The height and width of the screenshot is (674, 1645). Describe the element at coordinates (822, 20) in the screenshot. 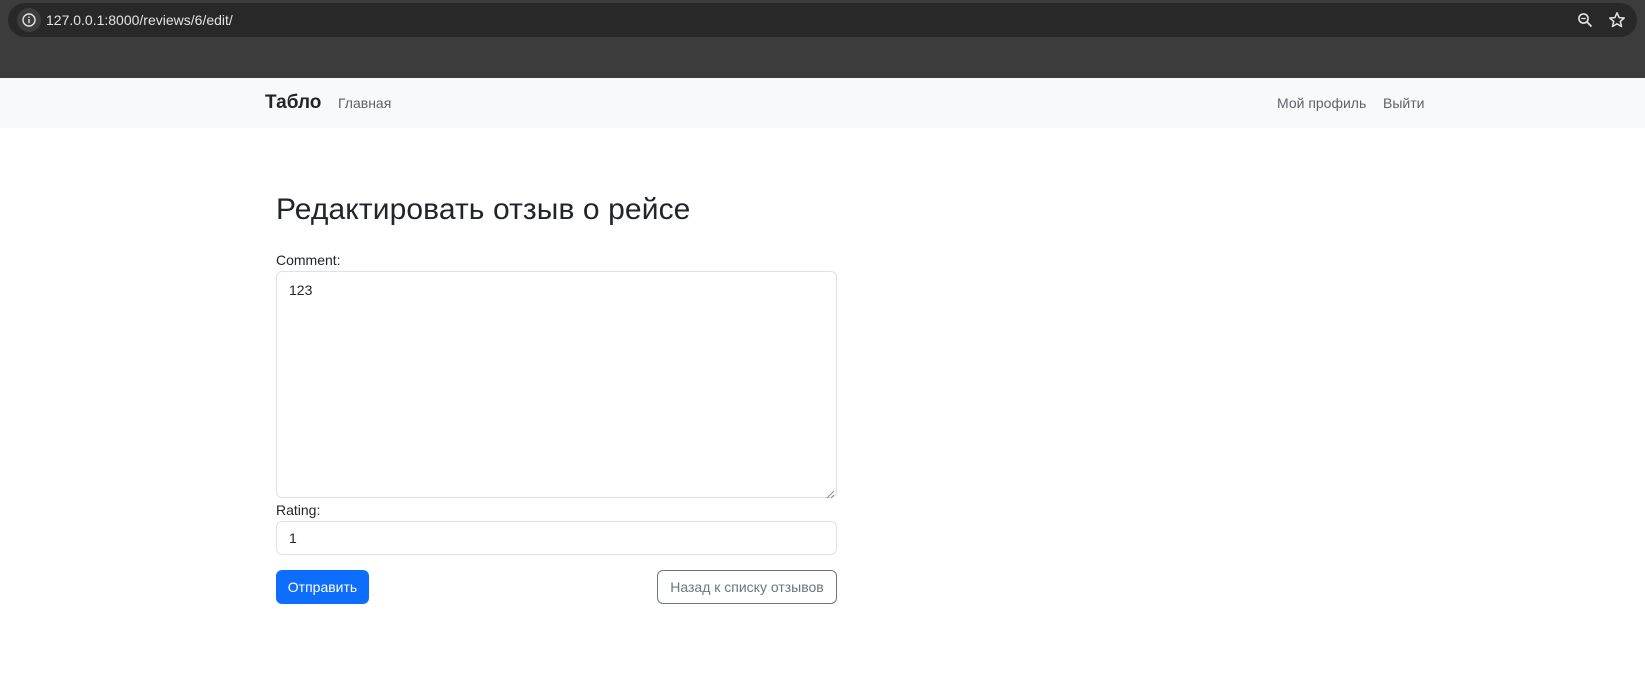

I see `address-bar: 127.0.0.1:8000/reviews/6/edit/` at that location.